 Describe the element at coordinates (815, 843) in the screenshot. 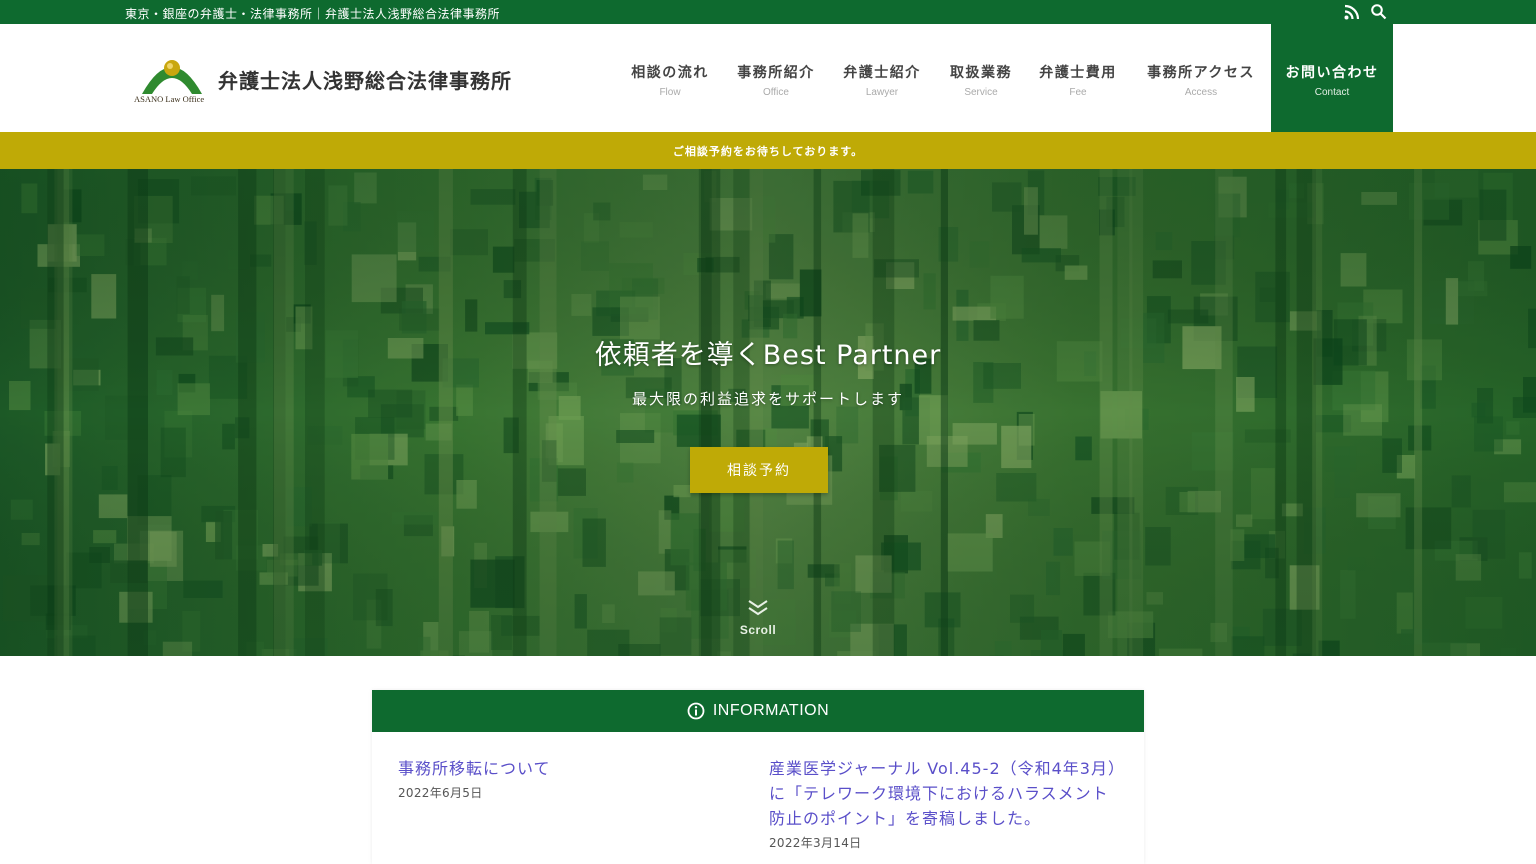

I see `news-date: 2022年3月14日` at that location.